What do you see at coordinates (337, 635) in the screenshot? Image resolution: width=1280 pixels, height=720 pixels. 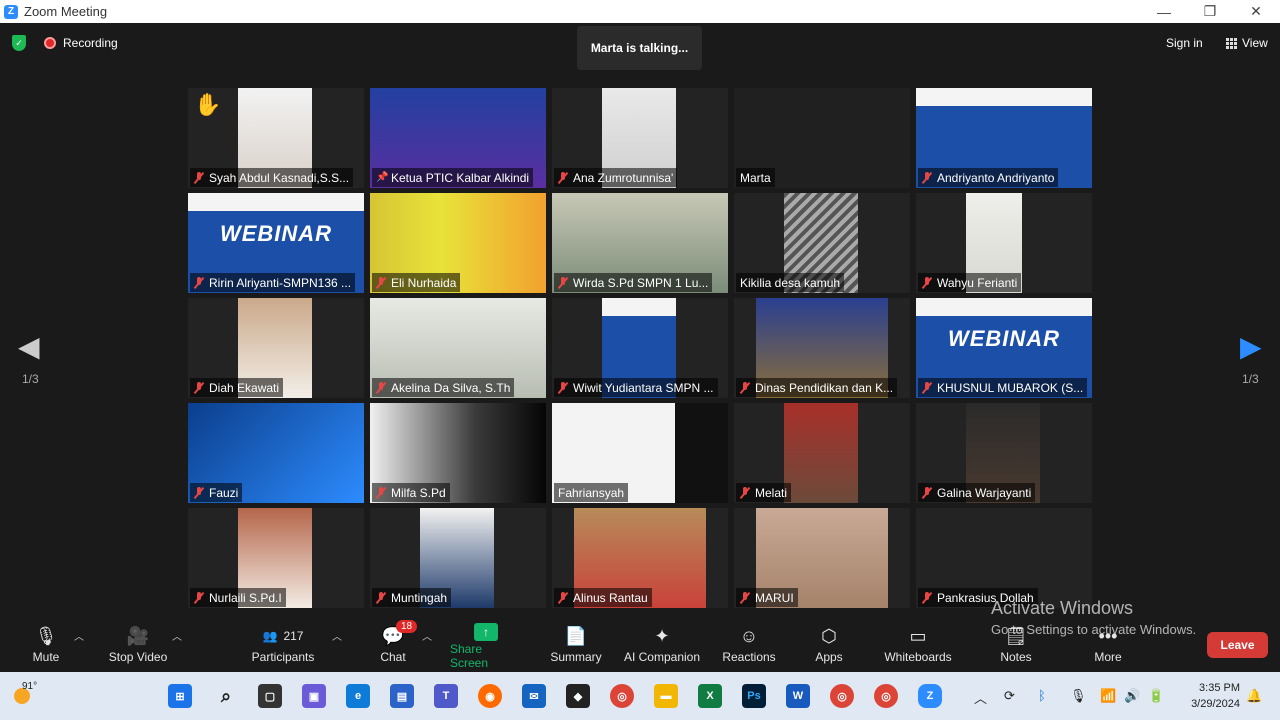 I see `participants-options-caret-icon: ︿` at bounding box center [337, 635].